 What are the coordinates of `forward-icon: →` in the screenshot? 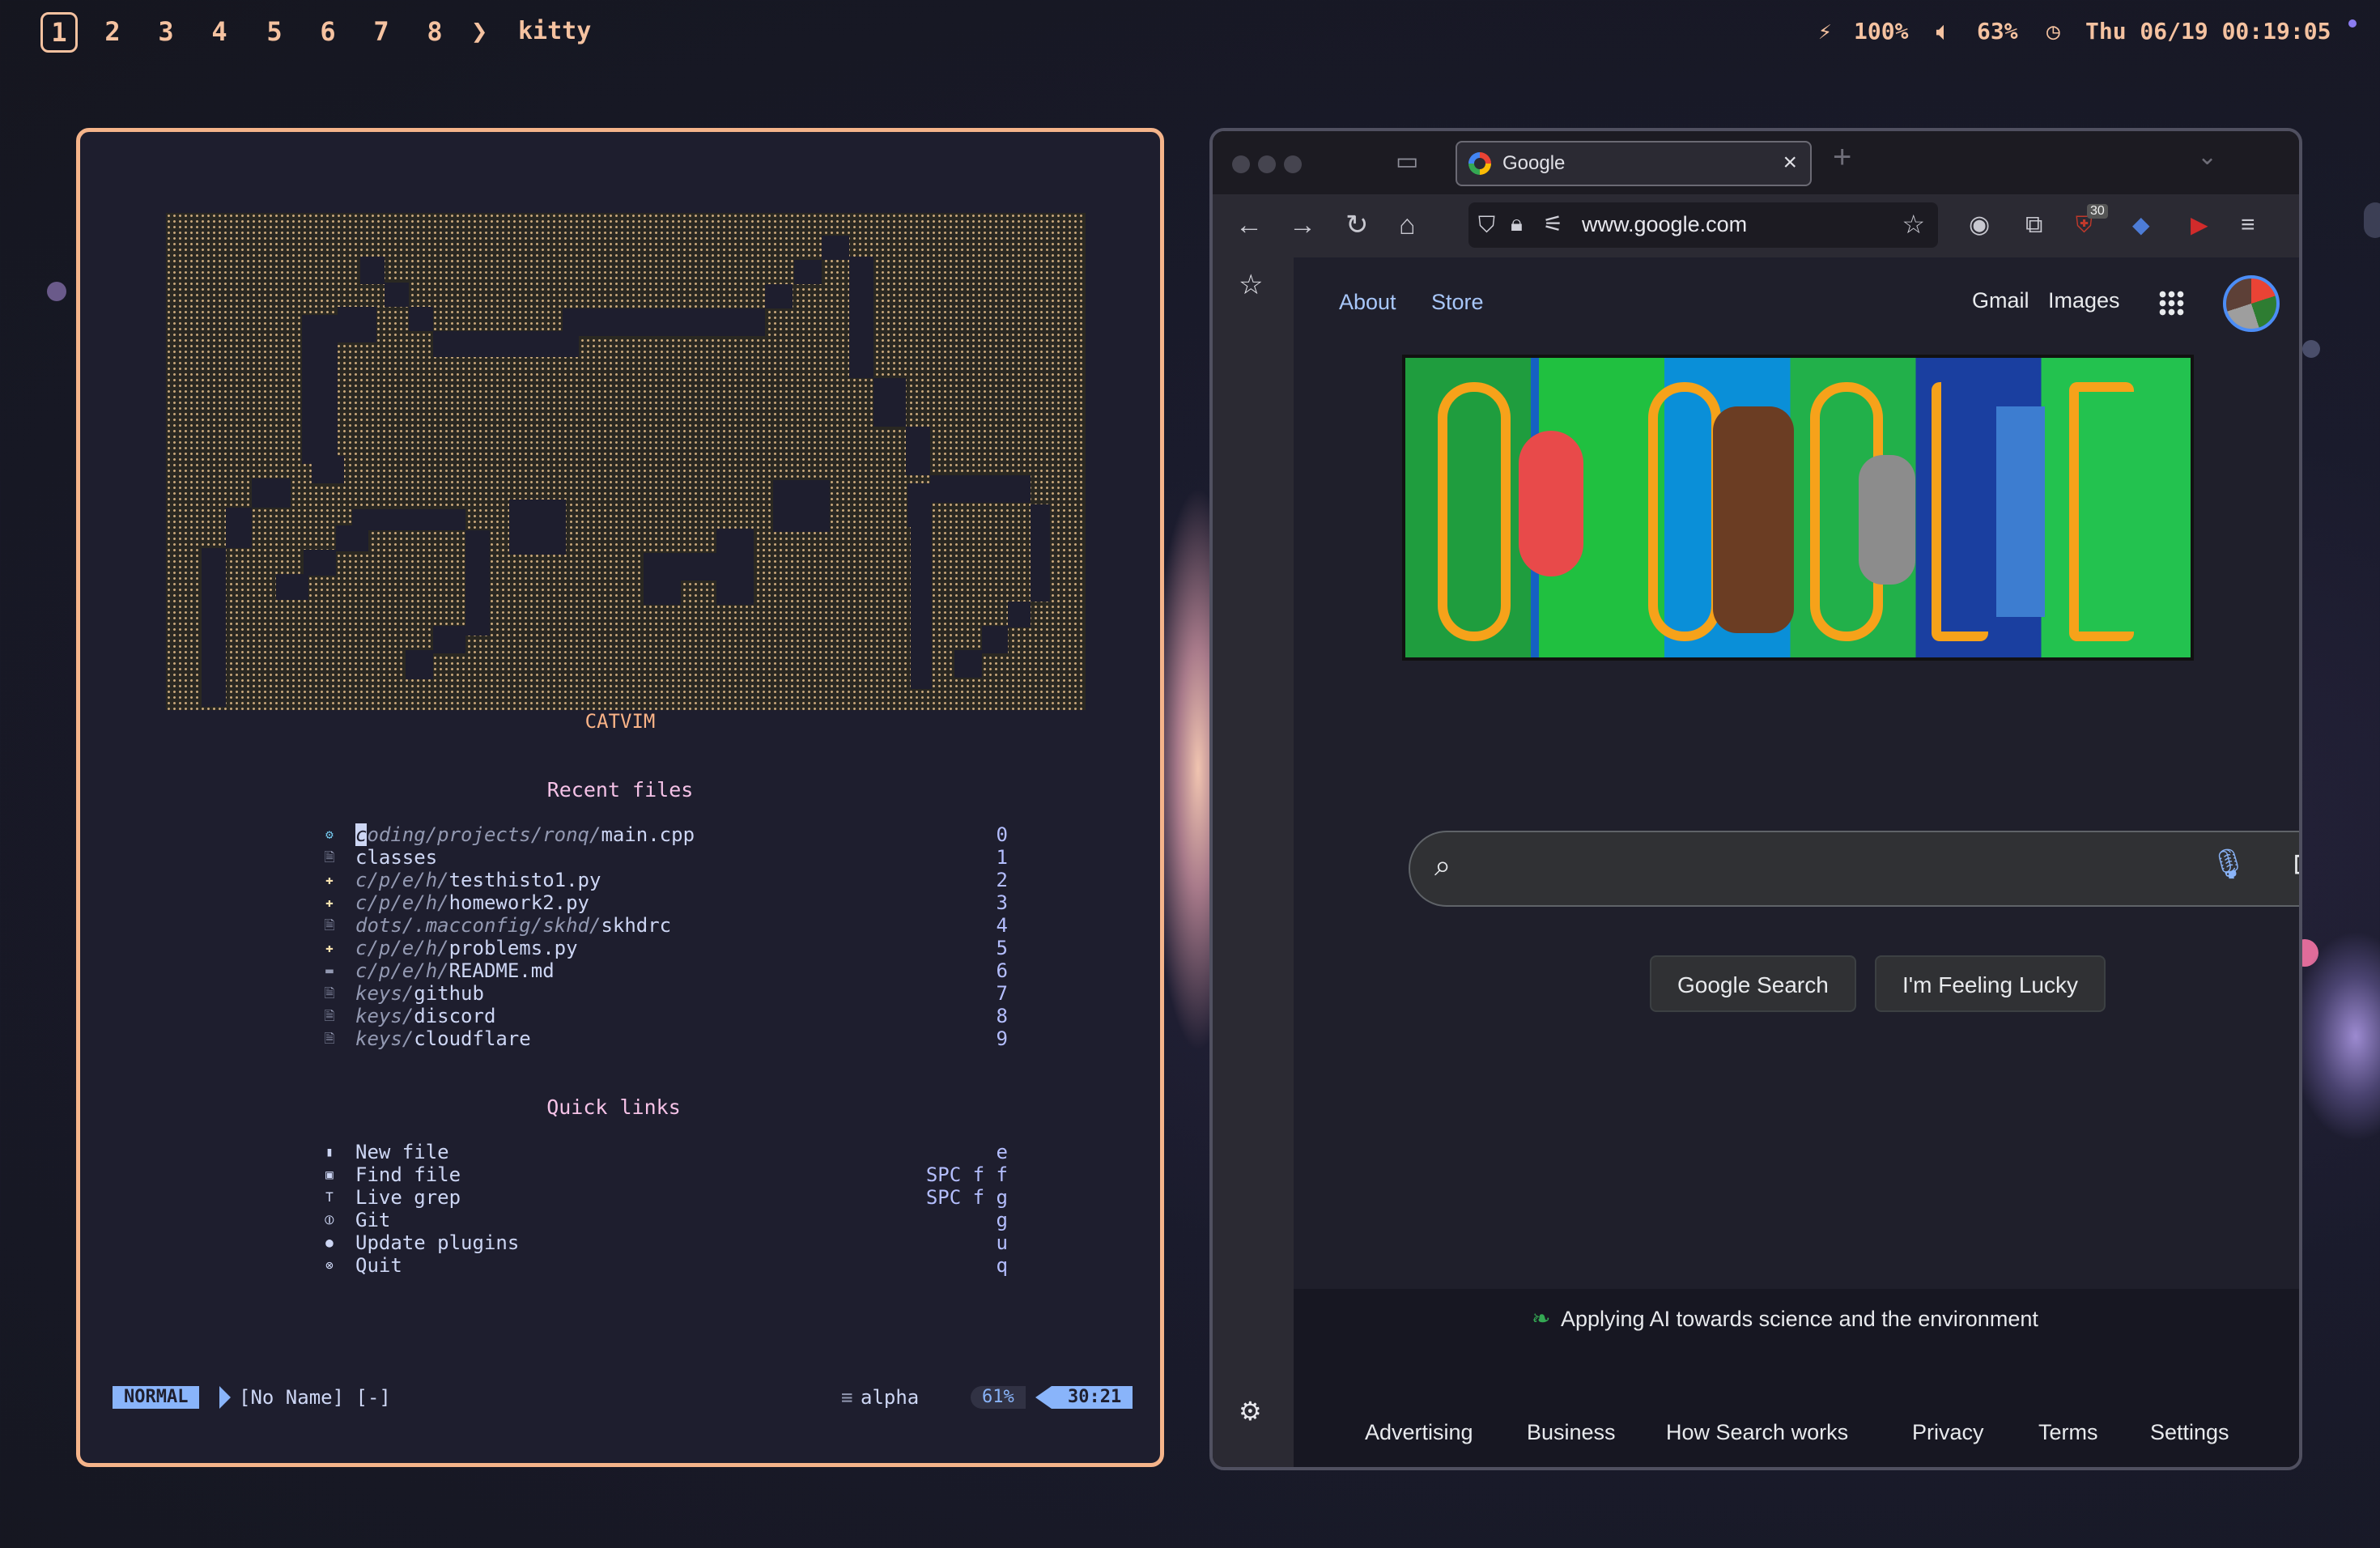 It's located at (1302, 225).